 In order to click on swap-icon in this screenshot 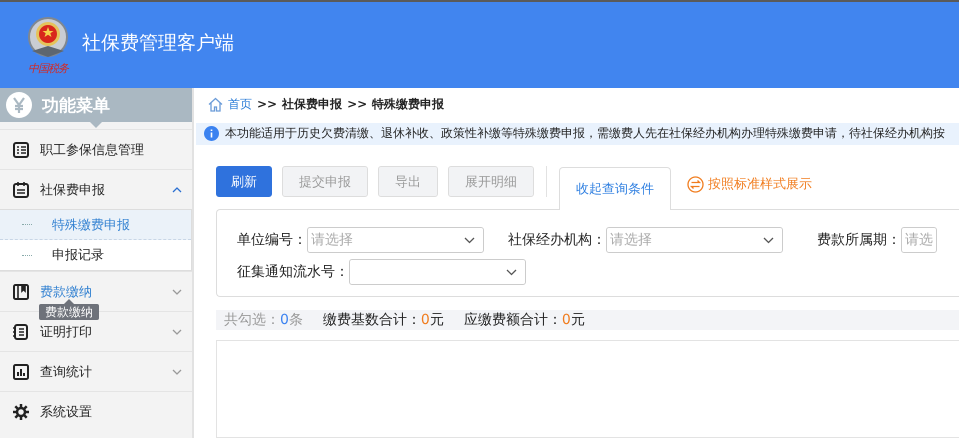, I will do `click(695, 184)`.